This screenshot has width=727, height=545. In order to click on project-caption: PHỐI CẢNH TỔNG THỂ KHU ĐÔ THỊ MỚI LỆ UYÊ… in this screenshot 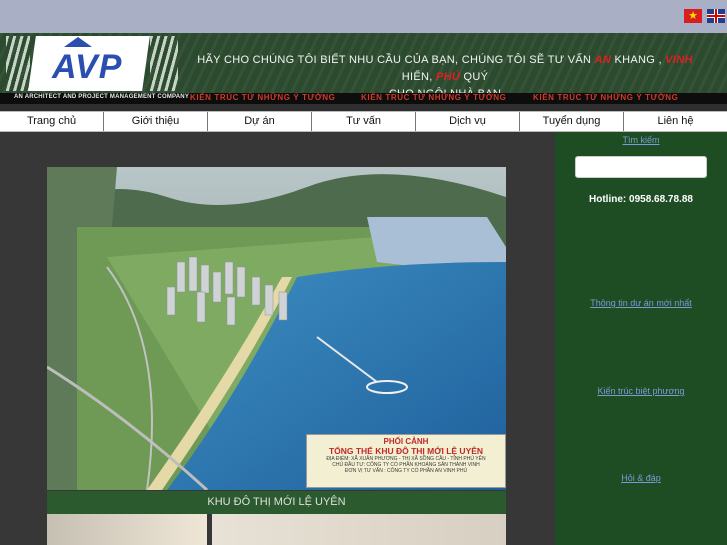, I will do `click(406, 461)`.